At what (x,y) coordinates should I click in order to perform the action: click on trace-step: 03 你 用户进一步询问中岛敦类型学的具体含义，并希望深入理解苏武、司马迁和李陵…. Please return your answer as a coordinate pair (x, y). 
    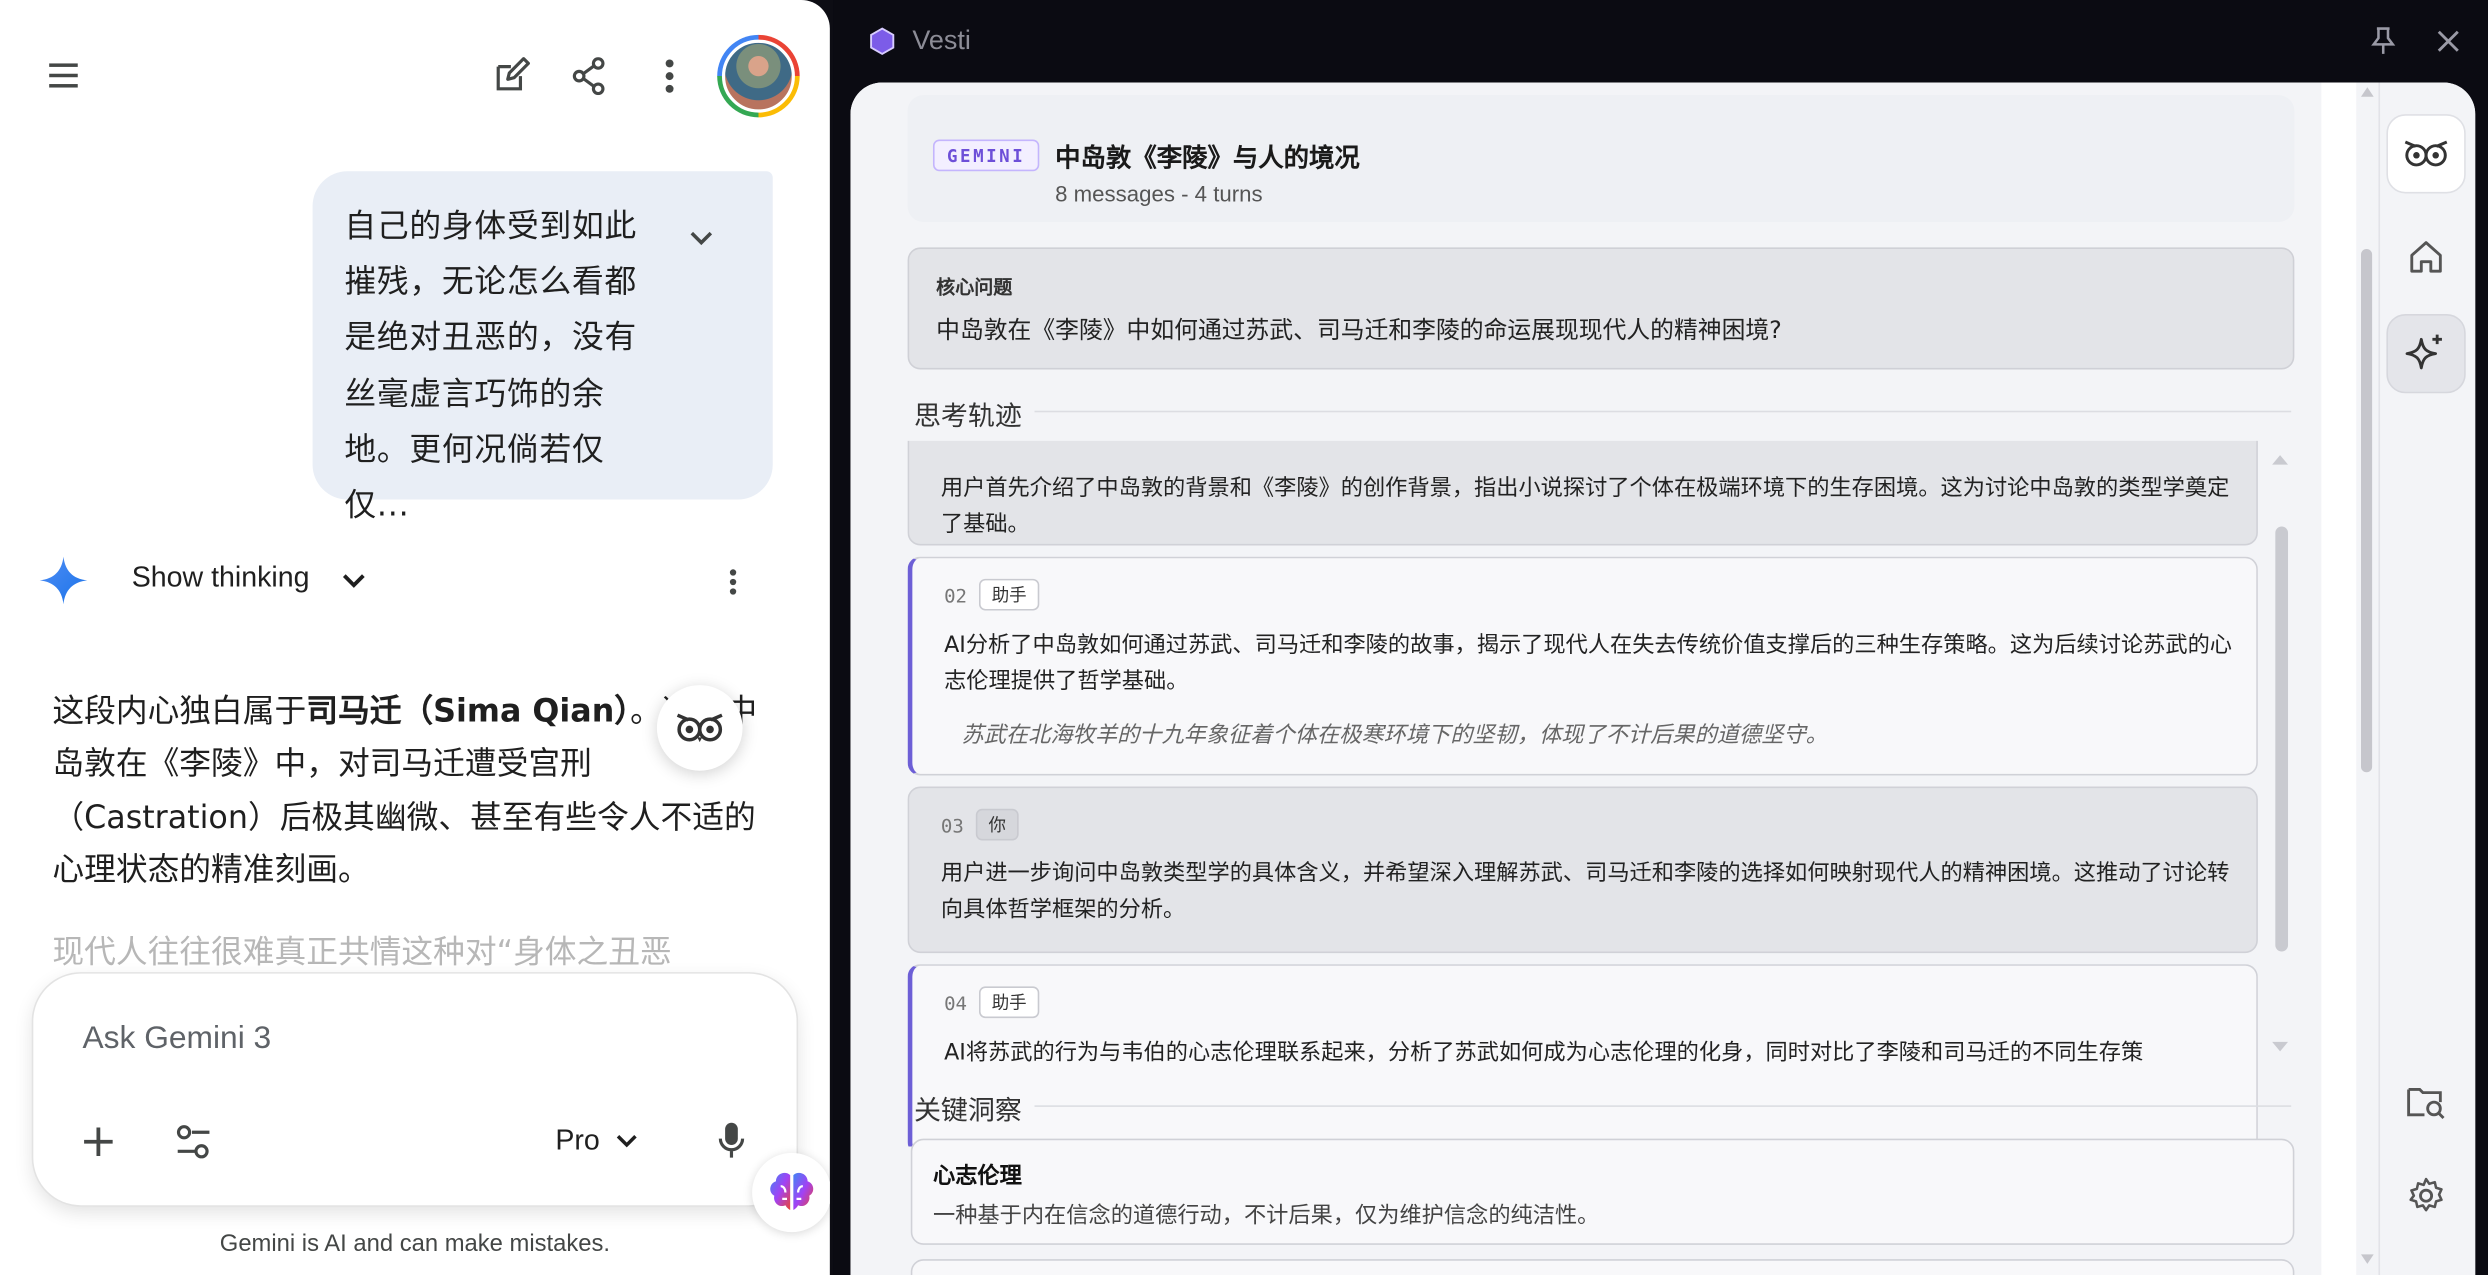
    Looking at the image, I should click on (1582, 870).